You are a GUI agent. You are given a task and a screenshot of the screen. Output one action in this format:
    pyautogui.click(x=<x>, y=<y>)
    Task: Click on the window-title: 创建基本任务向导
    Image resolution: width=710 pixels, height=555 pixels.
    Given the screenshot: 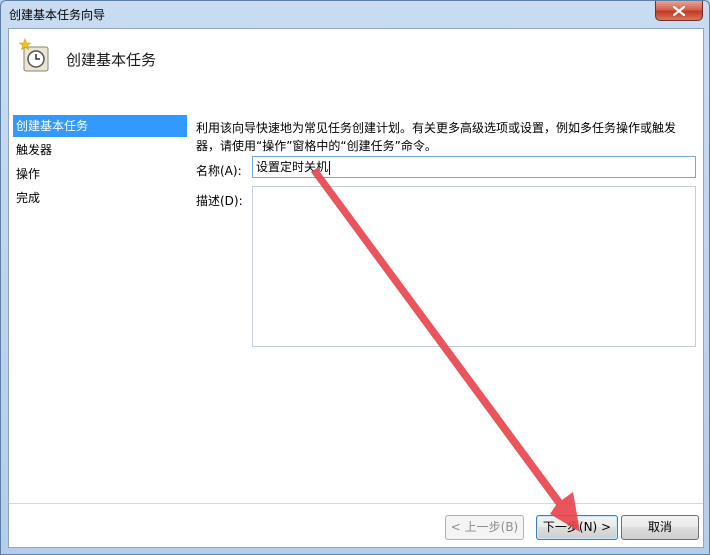 What is the action you would take?
    pyautogui.click(x=57, y=15)
    